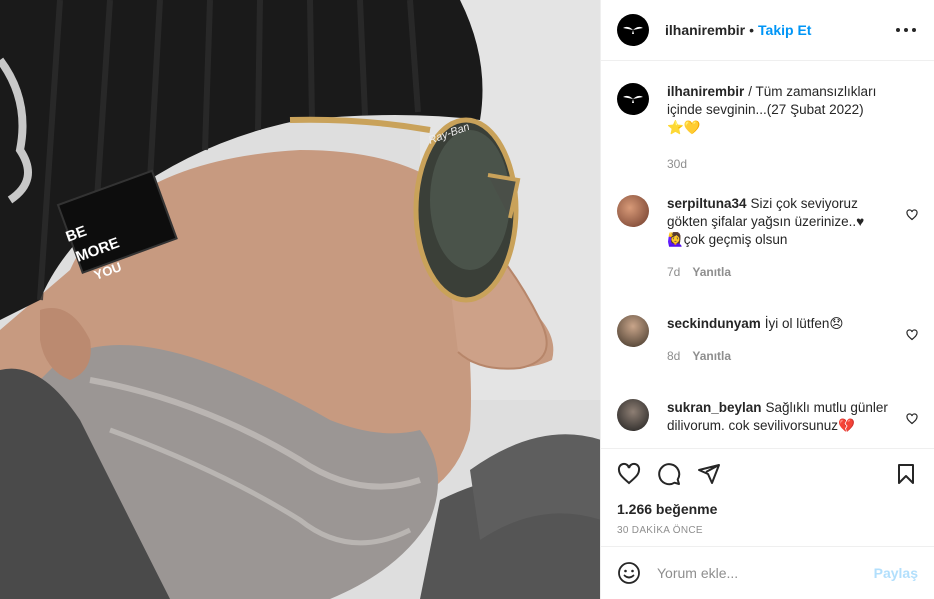 The height and width of the screenshot is (599, 934). What do you see at coordinates (804, 323) in the screenshot?
I see `comment-text: İyi ol lütfen😞` at bounding box center [804, 323].